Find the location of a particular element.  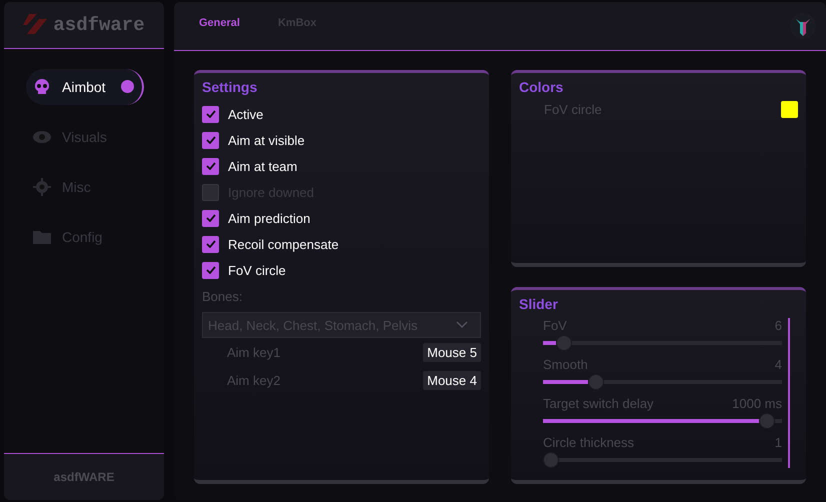

panel-title: Slider is located at coordinates (539, 304).